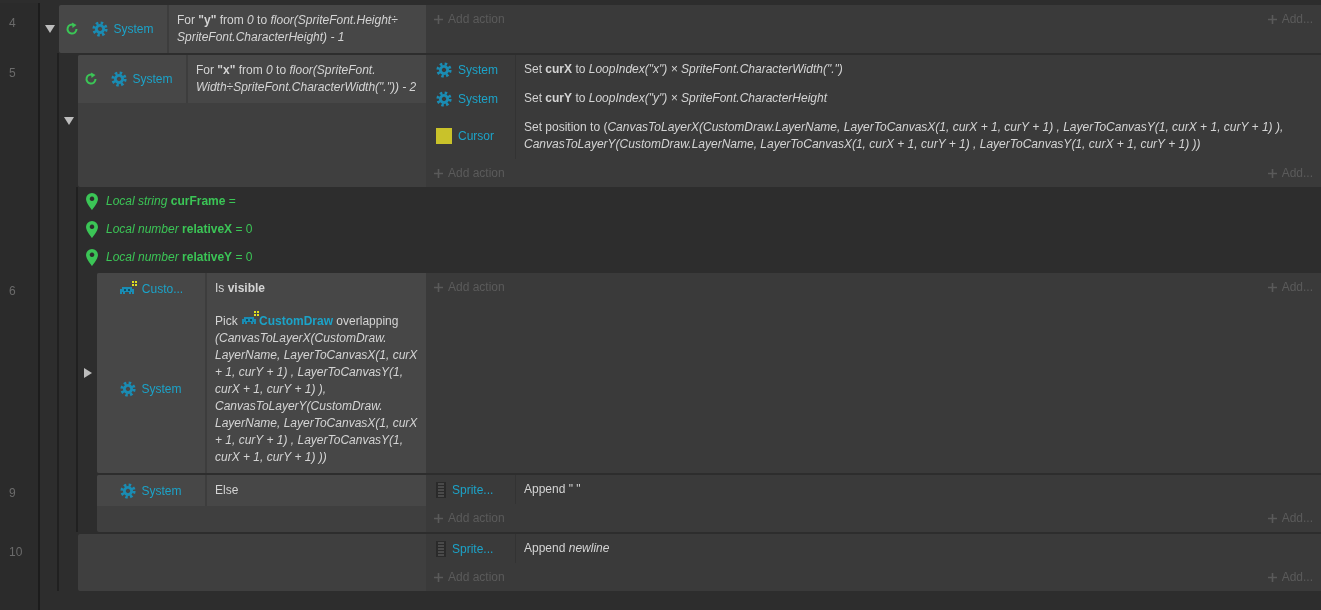 This screenshot has height=610, width=1321. What do you see at coordinates (444, 136) in the screenshot?
I see `square-icon` at bounding box center [444, 136].